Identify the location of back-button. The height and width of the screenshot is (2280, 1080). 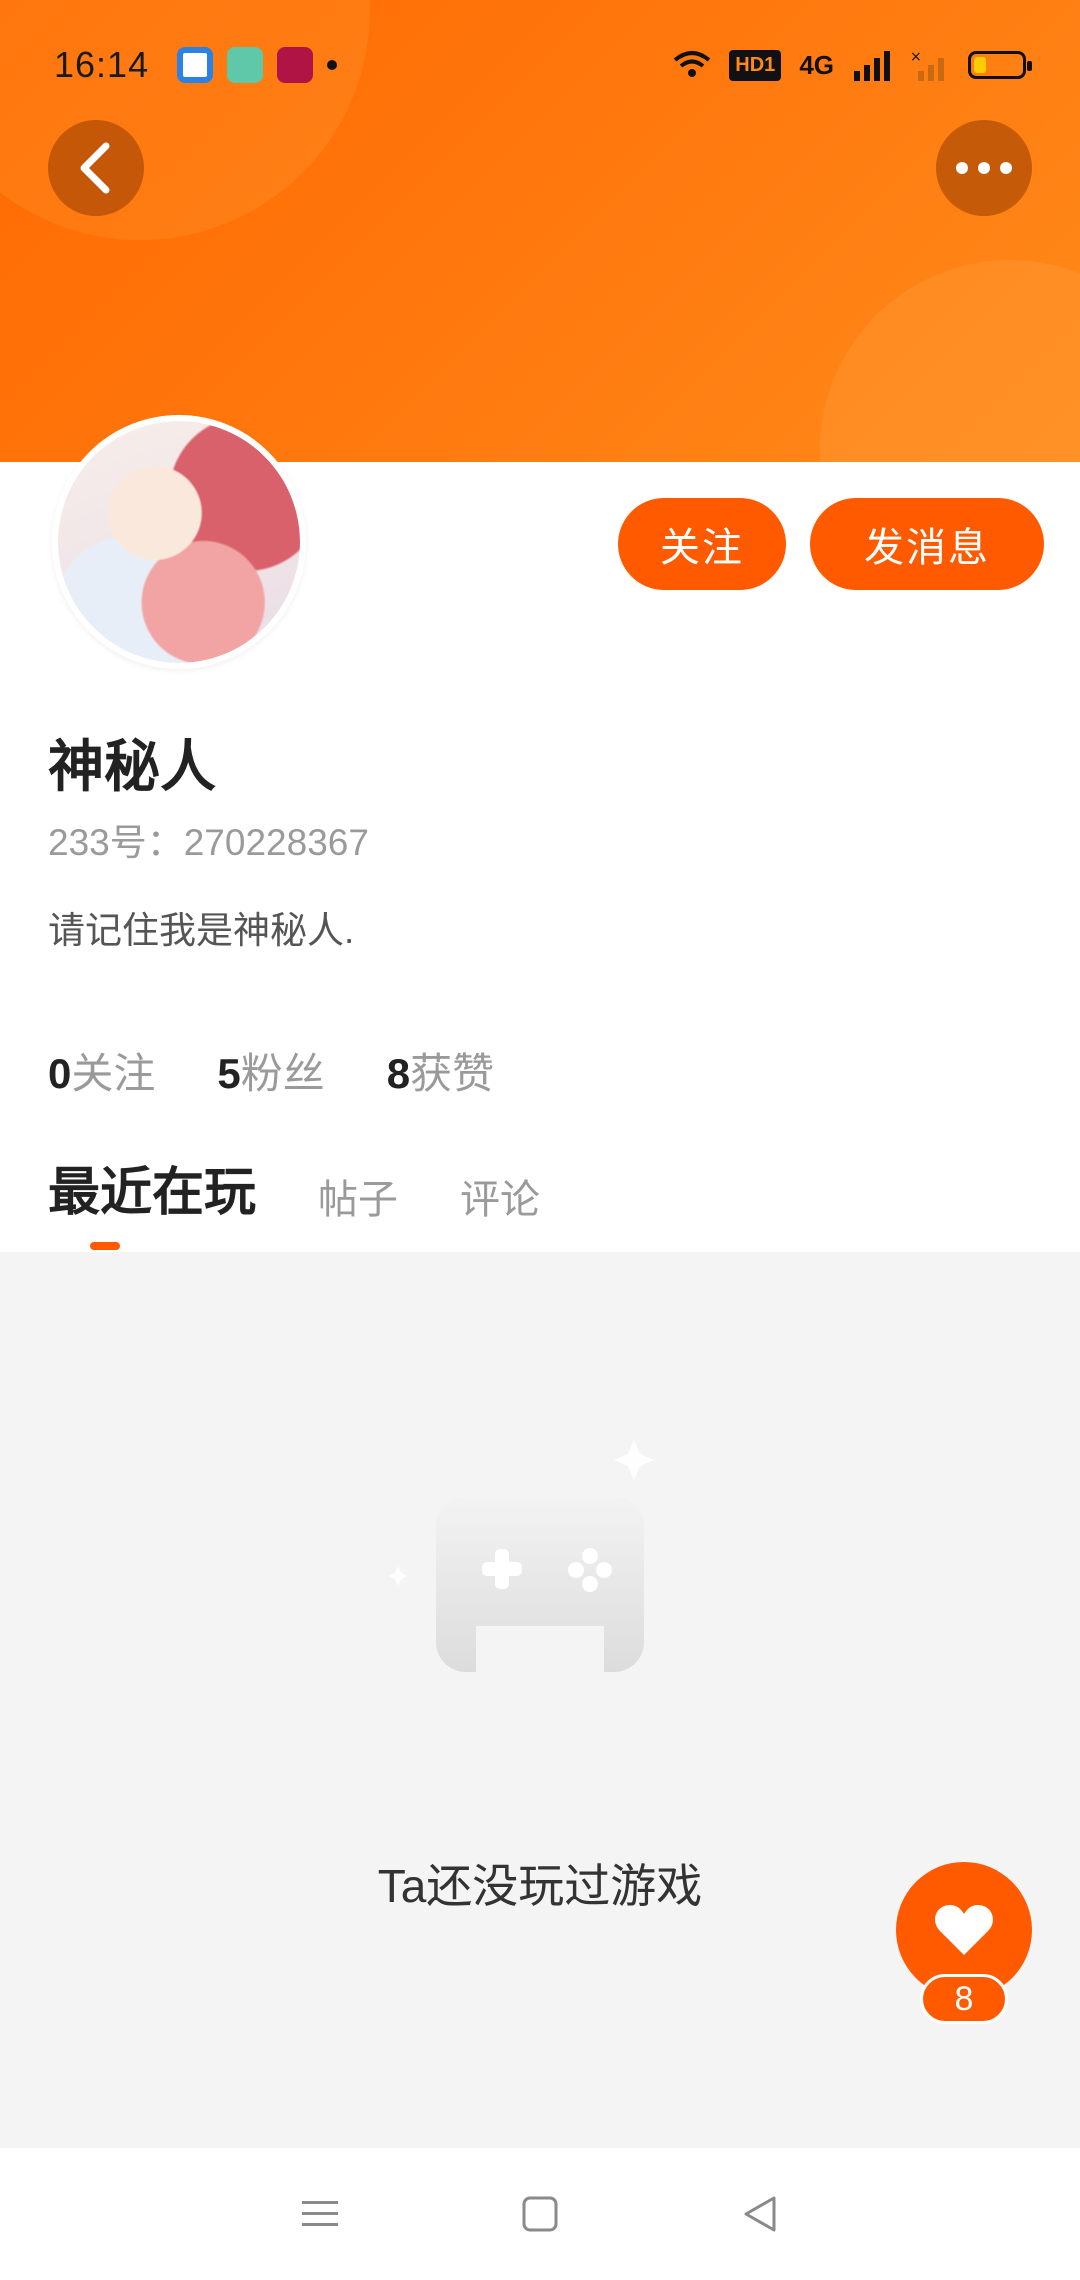
(96, 168).